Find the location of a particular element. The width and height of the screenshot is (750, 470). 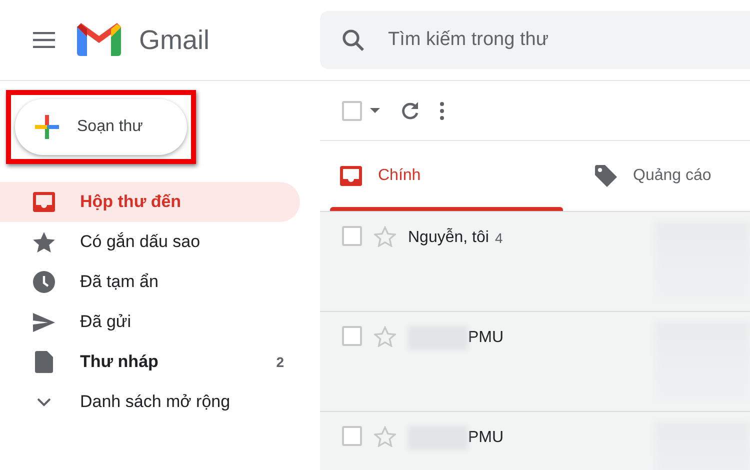

chevron-down-icon is located at coordinates (44, 402).